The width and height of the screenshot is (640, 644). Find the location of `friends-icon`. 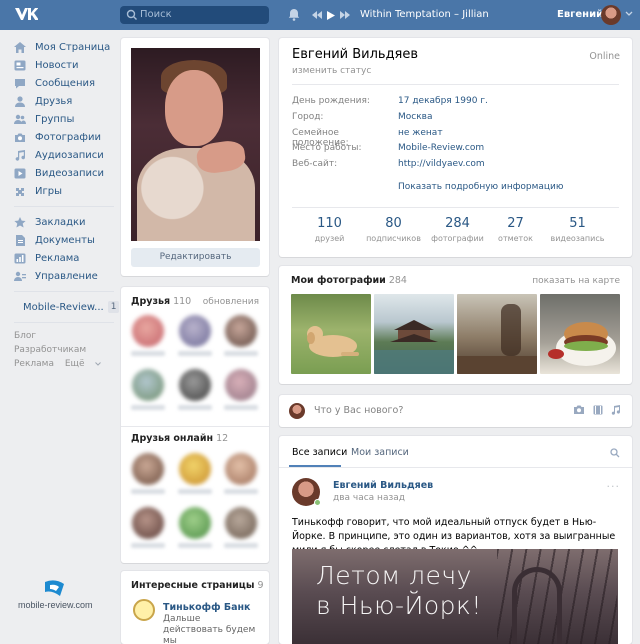

friends-icon is located at coordinates (20, 101).